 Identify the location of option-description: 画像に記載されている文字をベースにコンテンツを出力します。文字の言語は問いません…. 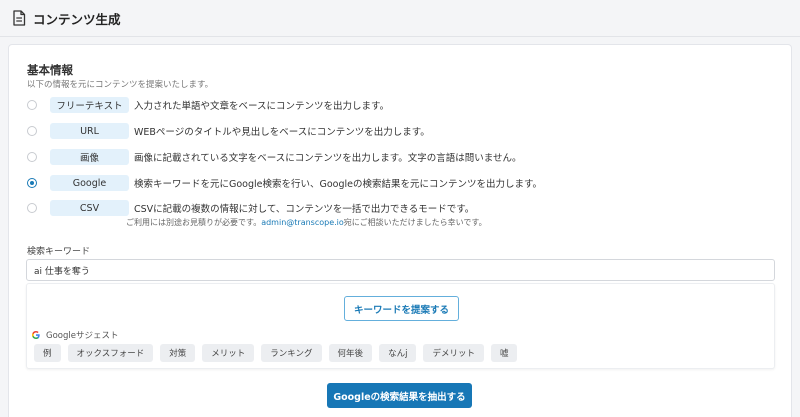
(328, 158).